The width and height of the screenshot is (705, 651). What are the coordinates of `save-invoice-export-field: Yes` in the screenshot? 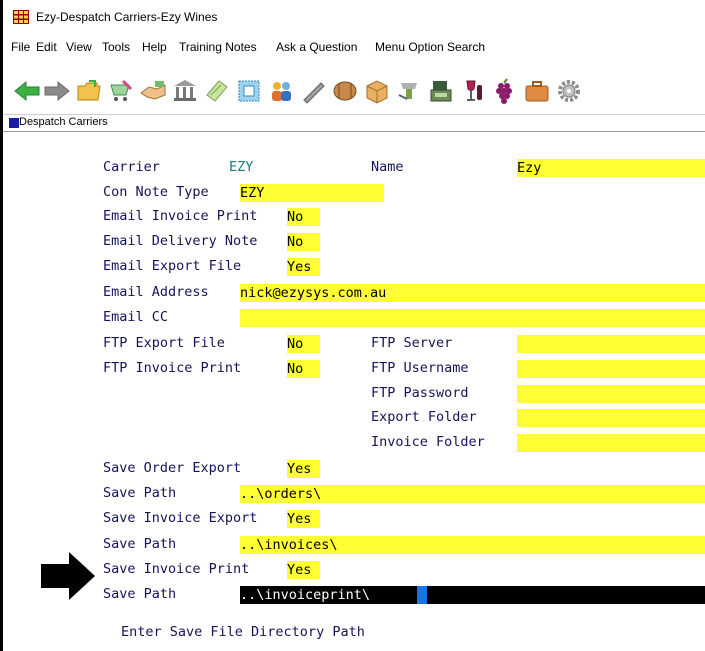 It's located at (303, 519).